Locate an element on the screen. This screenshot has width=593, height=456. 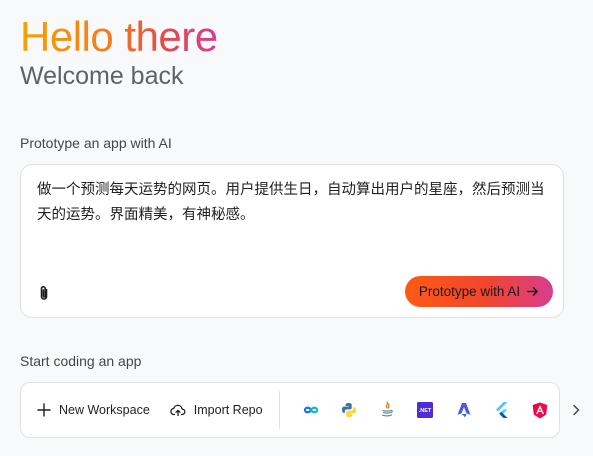
new-workspace-label: New Workspace is located at coordinates (104, 410).